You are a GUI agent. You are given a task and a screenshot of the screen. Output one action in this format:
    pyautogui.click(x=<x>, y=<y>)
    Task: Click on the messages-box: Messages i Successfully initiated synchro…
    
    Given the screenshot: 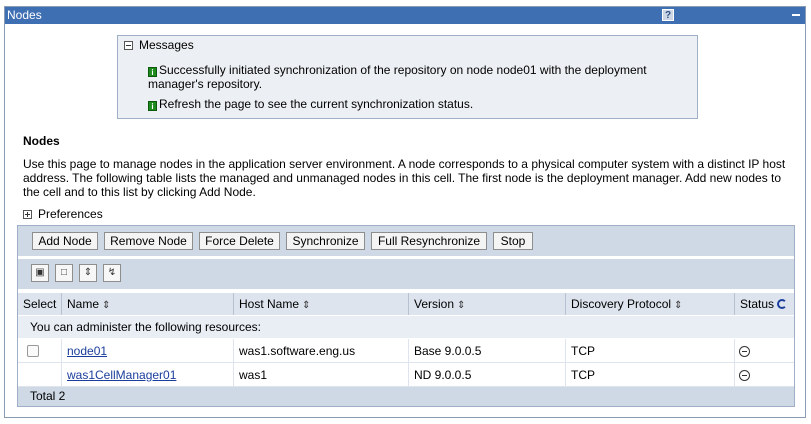 What is the action you would take?
    pyautogui.click(x=407, y=77)
    